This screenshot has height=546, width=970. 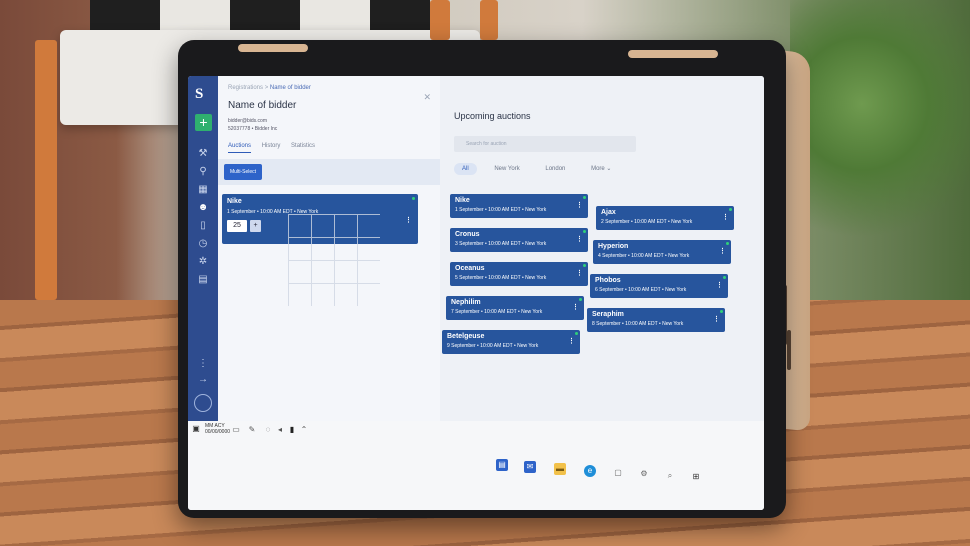 I want to click on active-app-icon: ▤, so click(x=502, y=465).